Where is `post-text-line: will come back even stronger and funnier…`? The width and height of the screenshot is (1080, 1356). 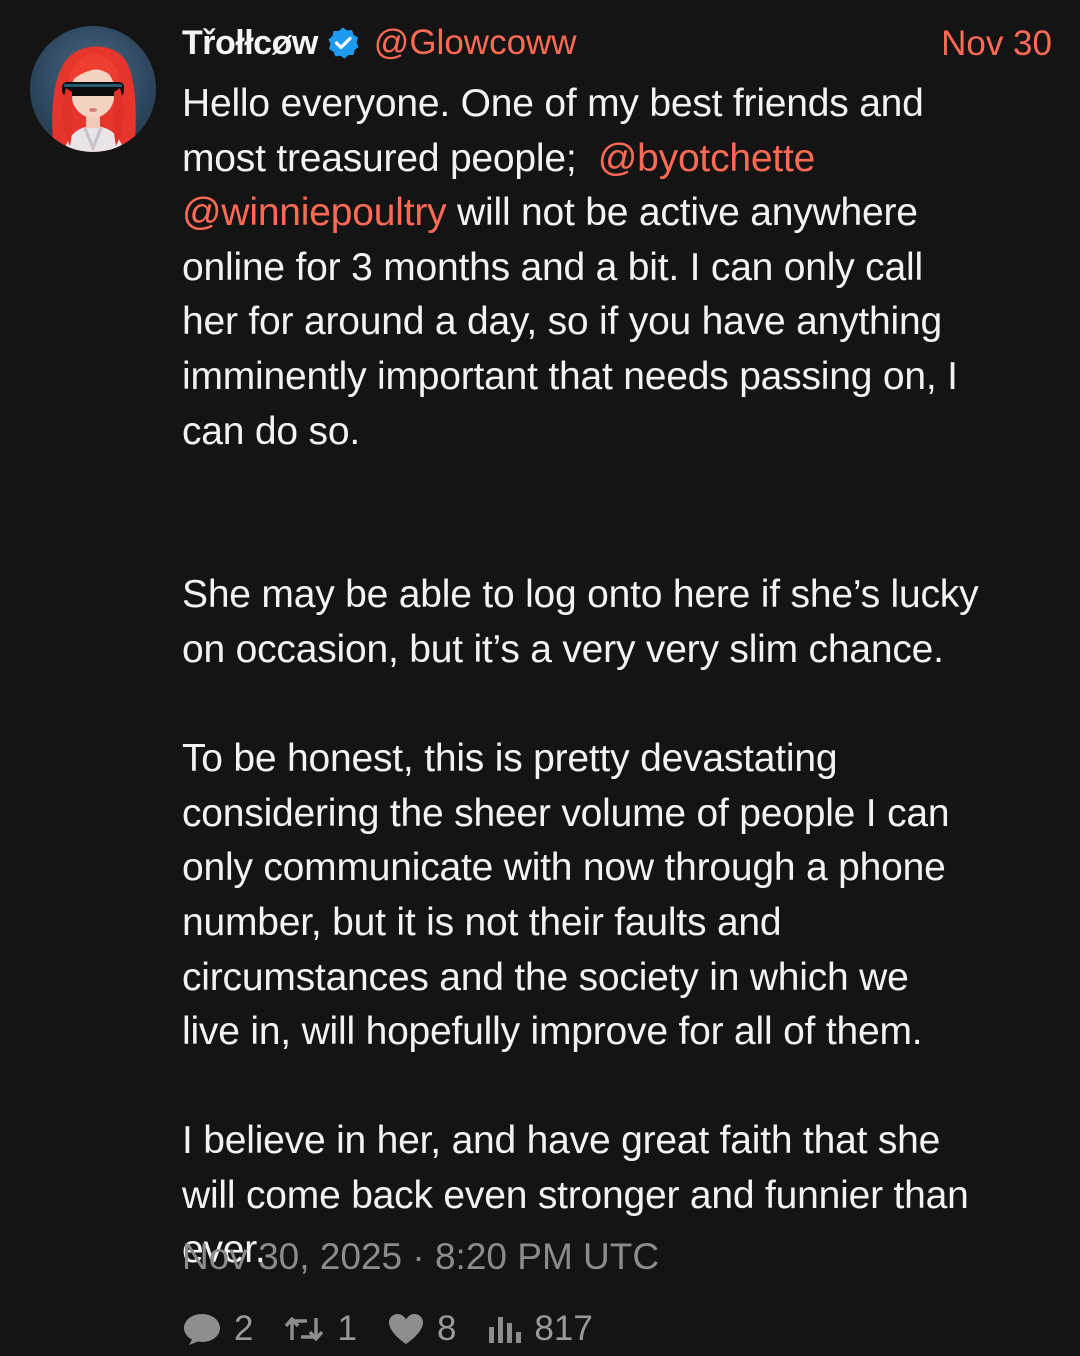 post-text-line: will come back even stronger and funnier… is located at coordinates (622, 1196).